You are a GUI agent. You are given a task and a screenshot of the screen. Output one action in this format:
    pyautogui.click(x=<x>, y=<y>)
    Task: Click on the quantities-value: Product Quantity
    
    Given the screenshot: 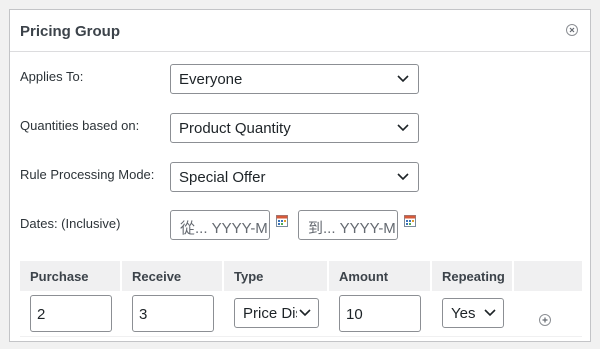 What is the action you would take?
    pyautogui.click(x=235, y=128)
    